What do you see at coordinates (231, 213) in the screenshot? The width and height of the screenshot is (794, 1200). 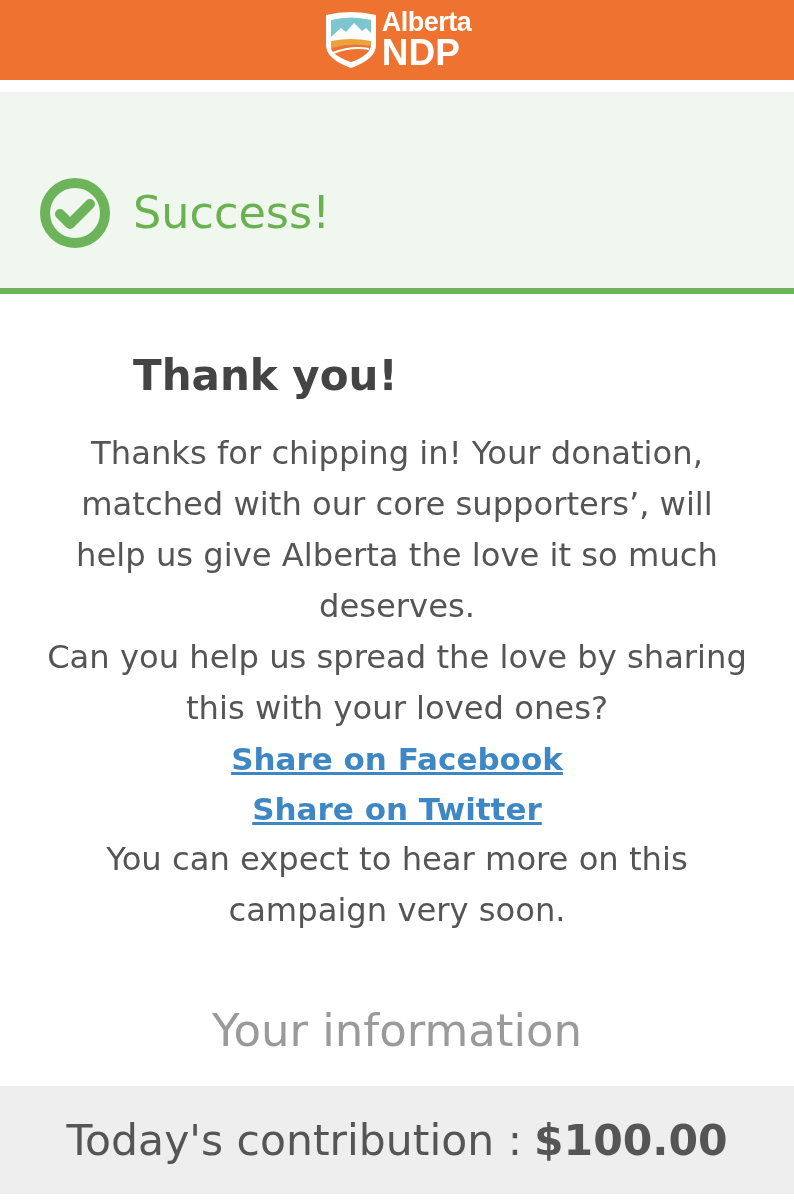 I see `alert-title: Success!` at bounding box center [231, 213].